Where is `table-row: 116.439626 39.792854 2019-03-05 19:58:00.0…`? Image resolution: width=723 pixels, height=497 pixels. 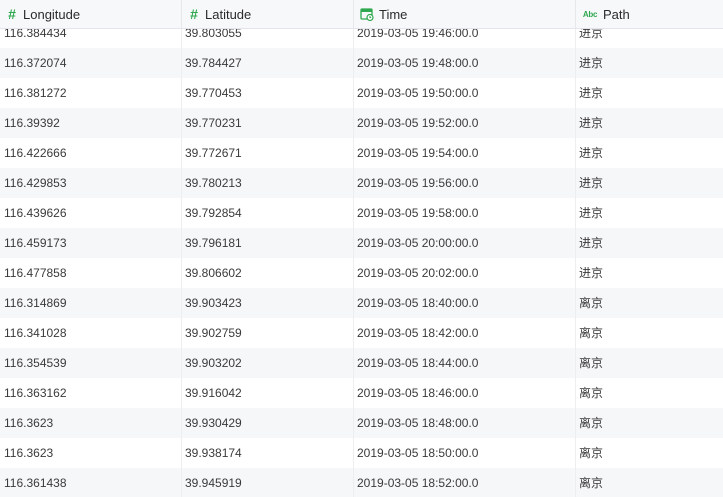
table-row: 116.439626 39.792854 2019-03-05 19:58:00.0… is located at coordinates (361, 213).